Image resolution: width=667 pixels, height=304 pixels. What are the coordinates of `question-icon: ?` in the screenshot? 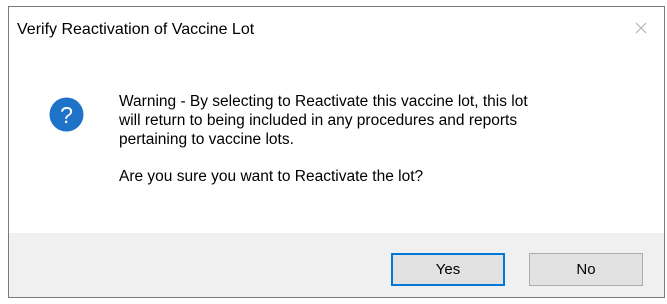 It's located at (66, 114).